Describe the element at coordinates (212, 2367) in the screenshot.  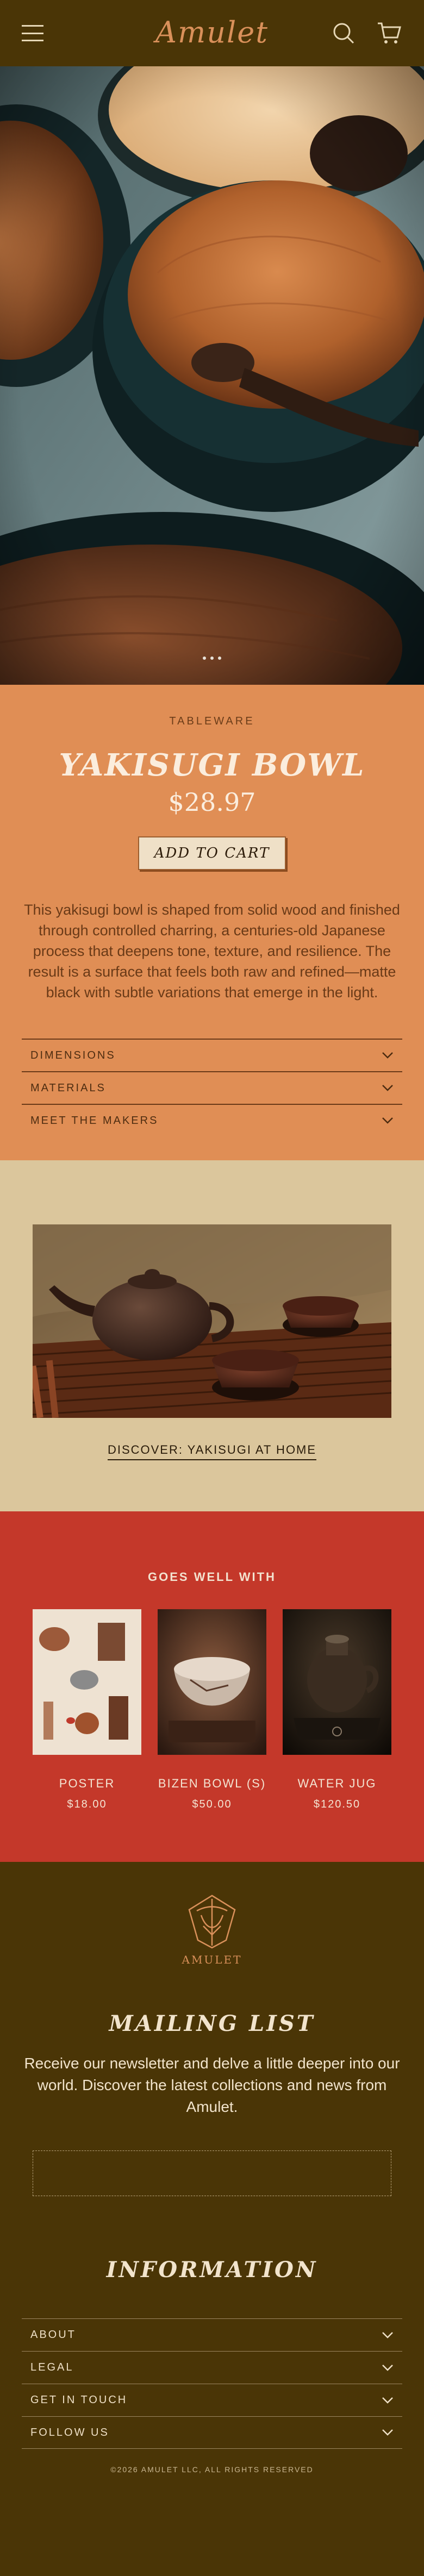
I see `info-item-legal: LEGAL` at that location.